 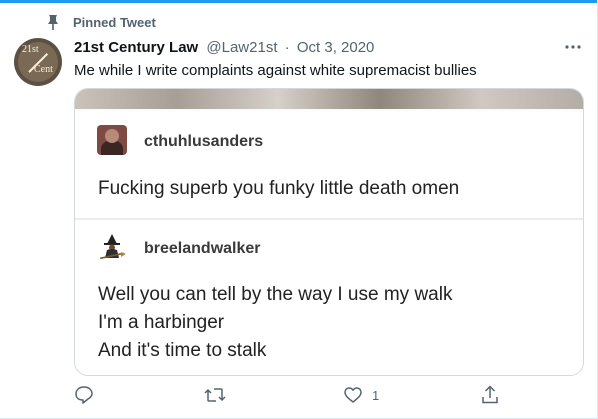 What do you see at coordinates (53, 22) in the screenshot?
I see `pin-icon` at bounding box center [53, 22].